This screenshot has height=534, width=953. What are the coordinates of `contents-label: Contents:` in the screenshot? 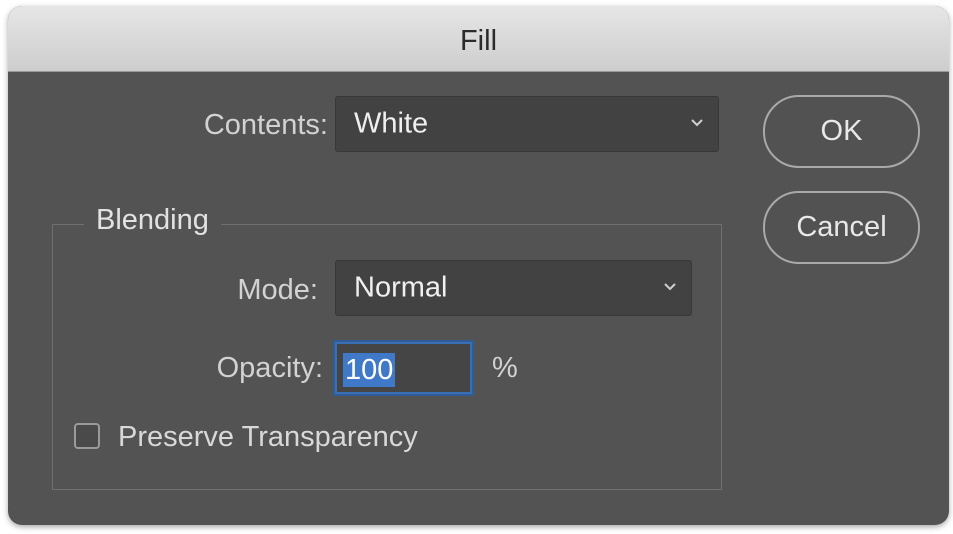 It's located at (265, 125).